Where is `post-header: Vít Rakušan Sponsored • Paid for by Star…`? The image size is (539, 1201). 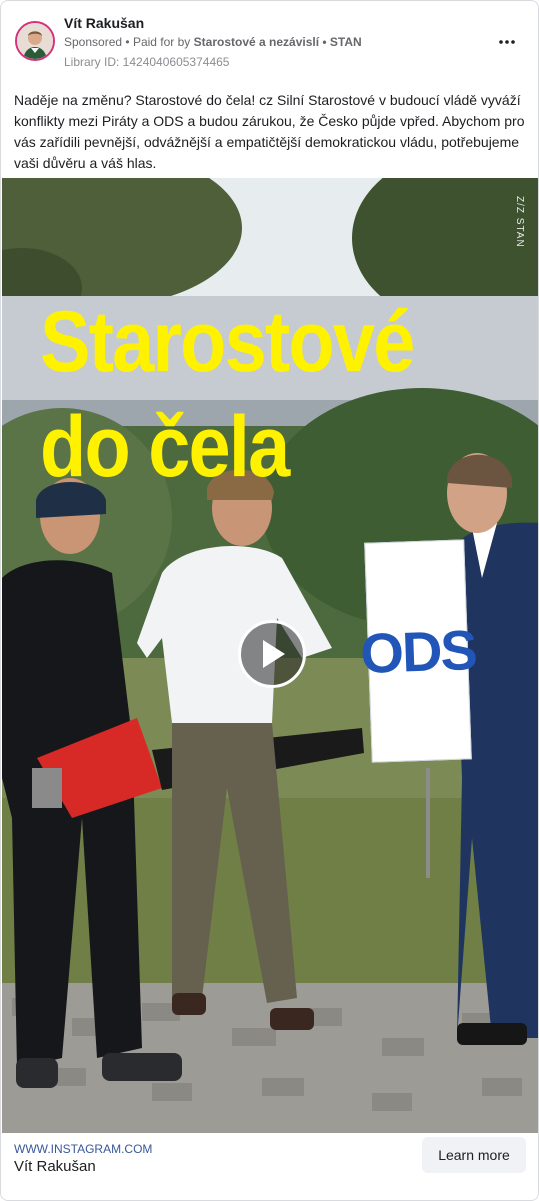 post-header: Vít Rakušan Sponsored • Paid for by Star… is located at coordinates (269, 40).